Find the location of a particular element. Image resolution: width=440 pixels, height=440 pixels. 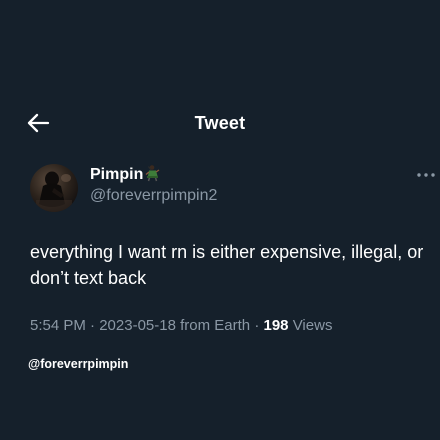

tweet-time: 5:54 PM is located at coordinates (58, 325).